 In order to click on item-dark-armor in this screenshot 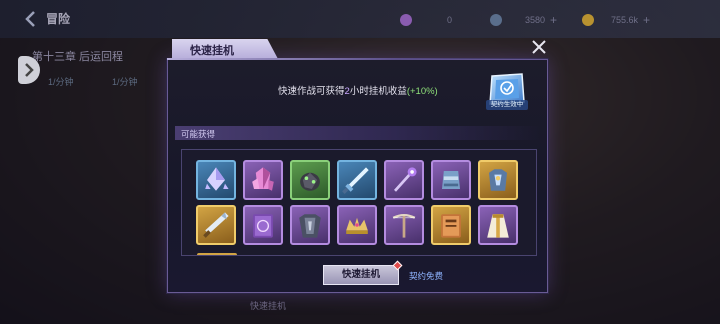, I will do `click(310, 225)`.